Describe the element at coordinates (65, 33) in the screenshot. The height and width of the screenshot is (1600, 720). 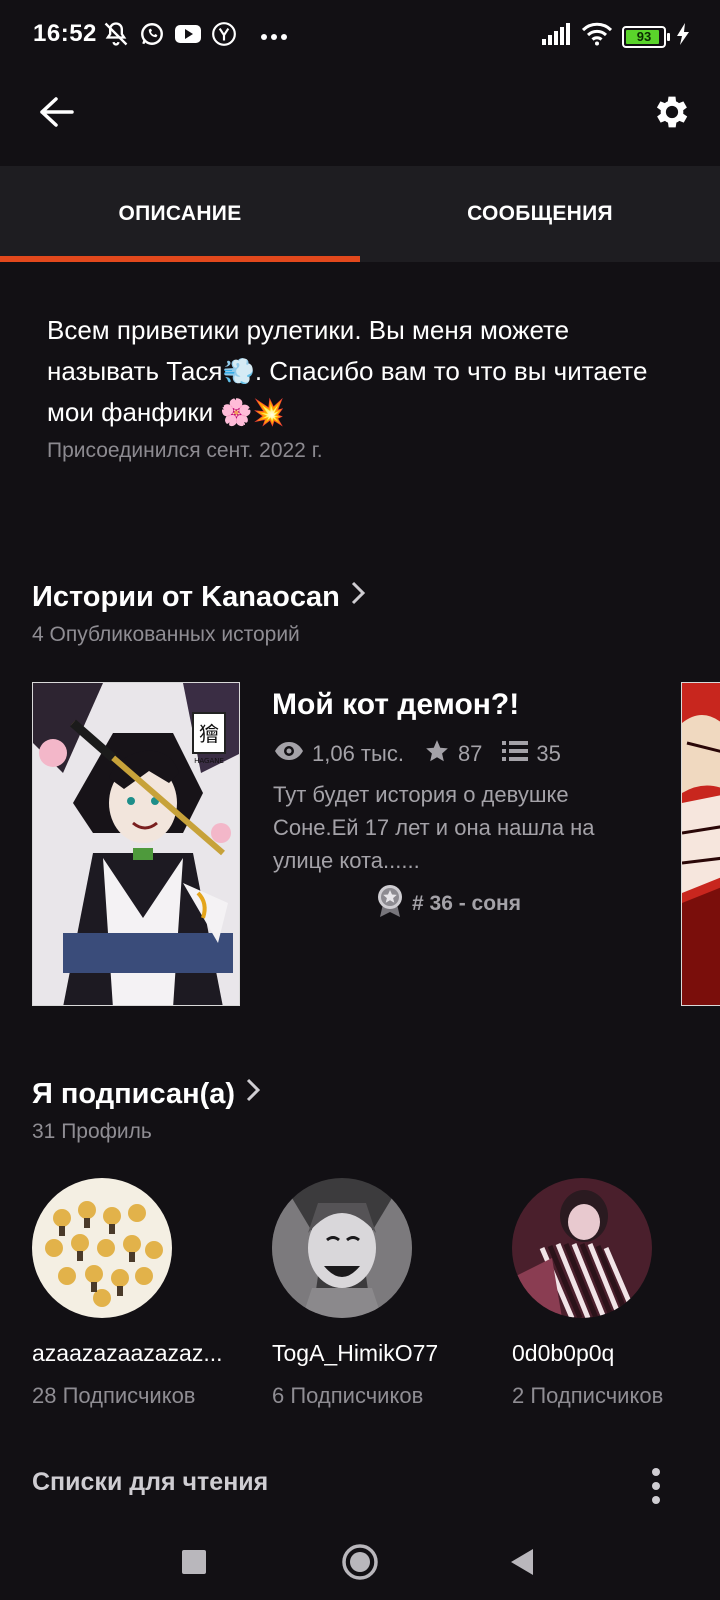
I see `status-time: 16:52` at that location.